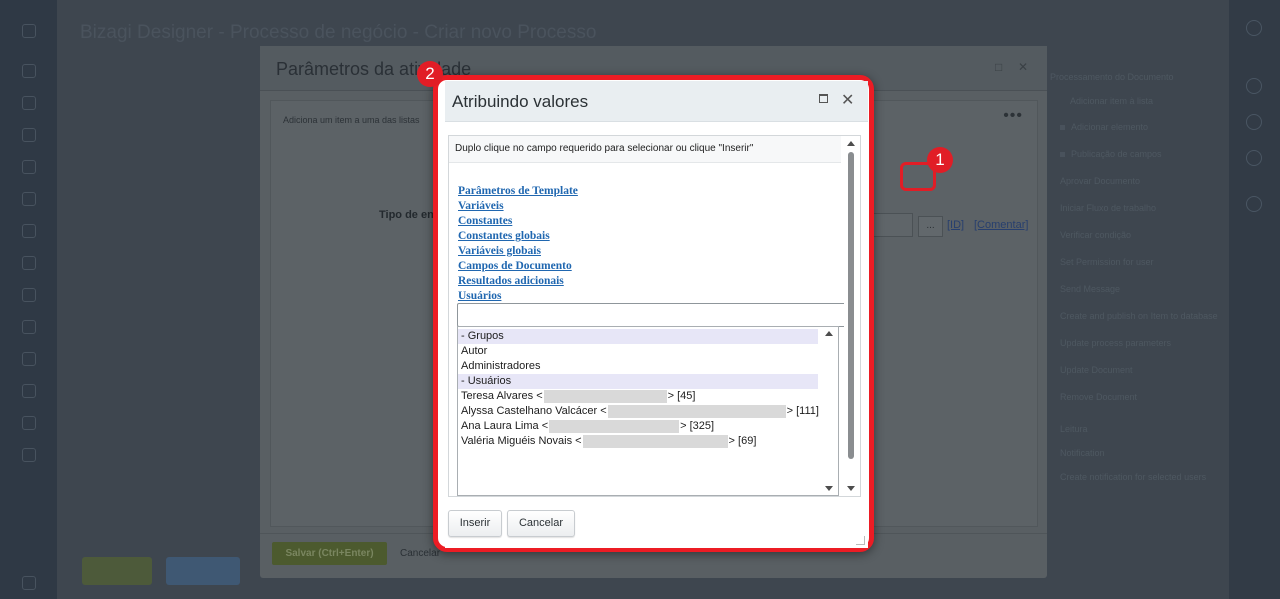 The width and height of the screenshot is (1280, 599). I want to click on list-item: Valéria Miguéis Novais < > [69], so click(638, 441).